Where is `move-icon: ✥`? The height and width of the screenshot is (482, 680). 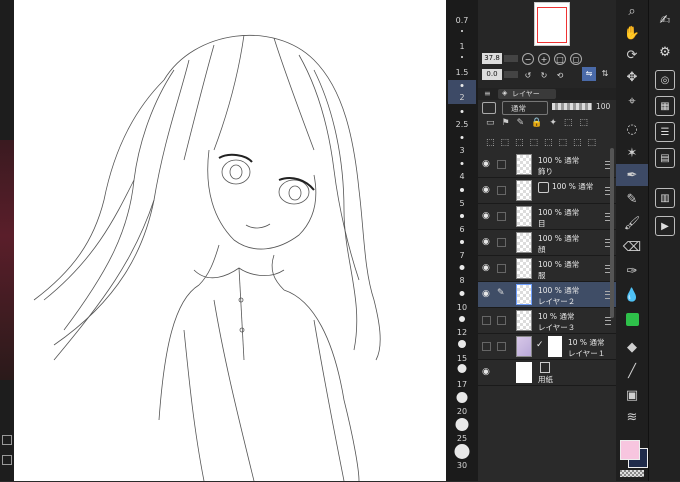 move-icon: ✥ is located at coordinates (632, 77).